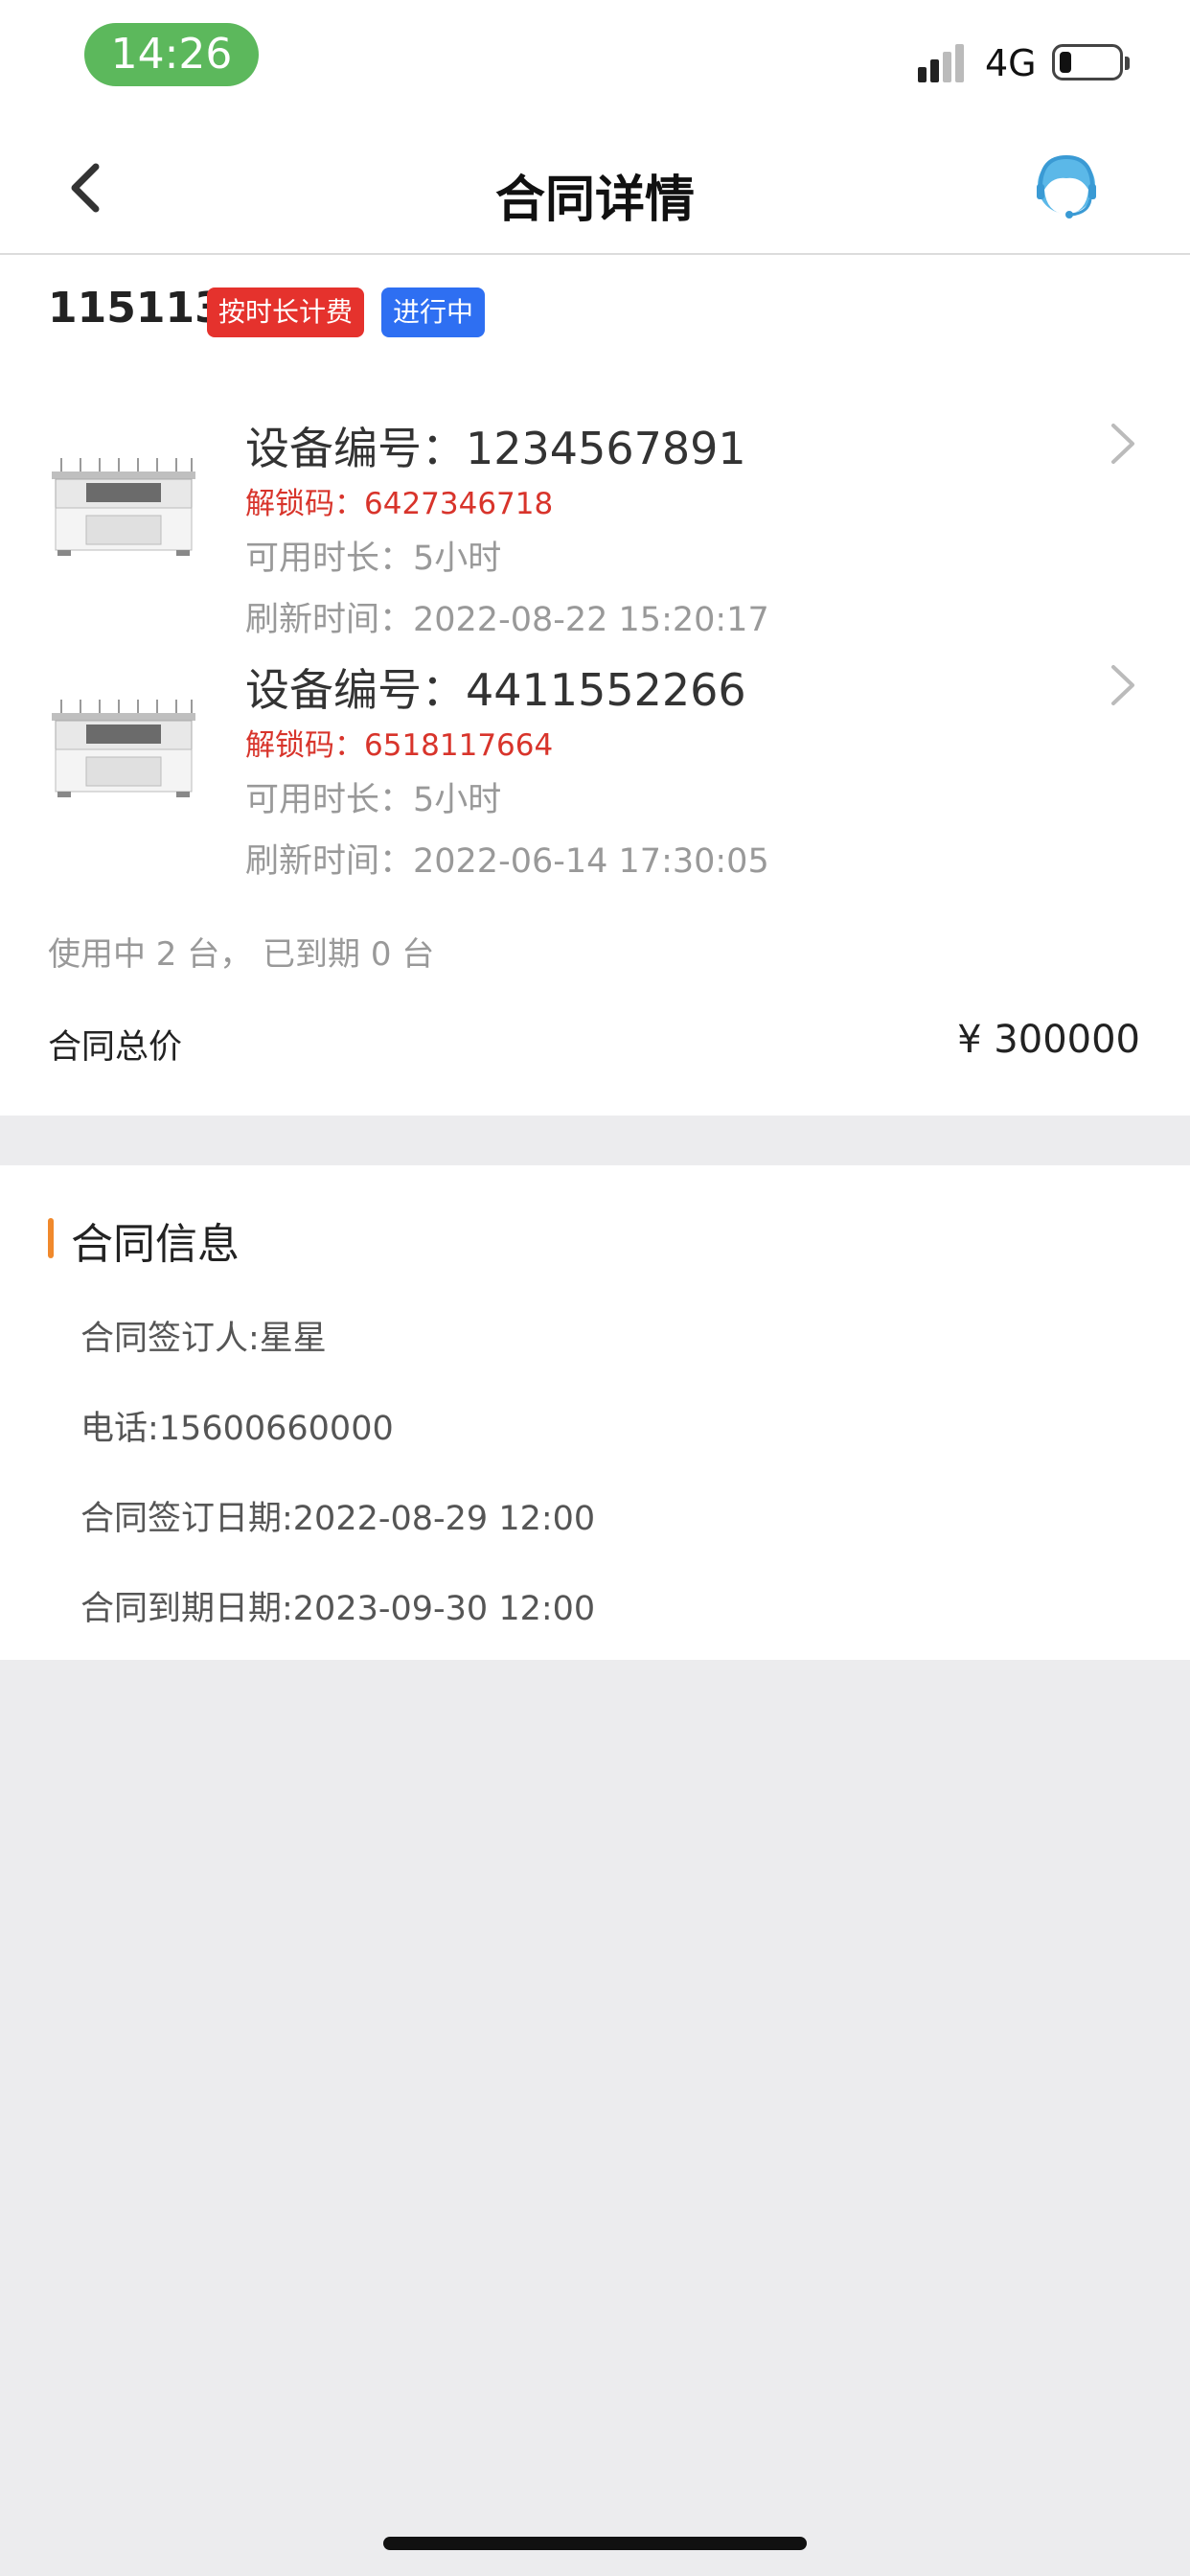 The width and height of the screenshot is (1190, 2576). Describe the element at coordinates (286, 312) in the screenshot. I see `billing-tag: 按时长计费` at that location.